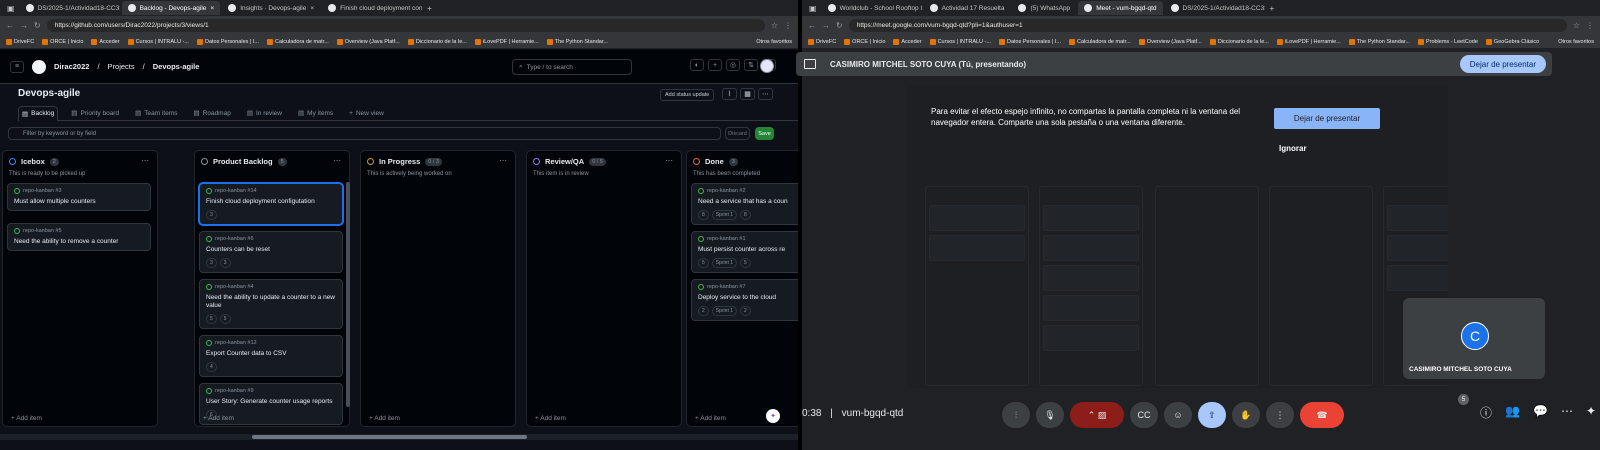 Image resolution: width=1600 pixels, height=450 pixels. I want to click on bookmark-item: DriveFC, so click(822, 41).